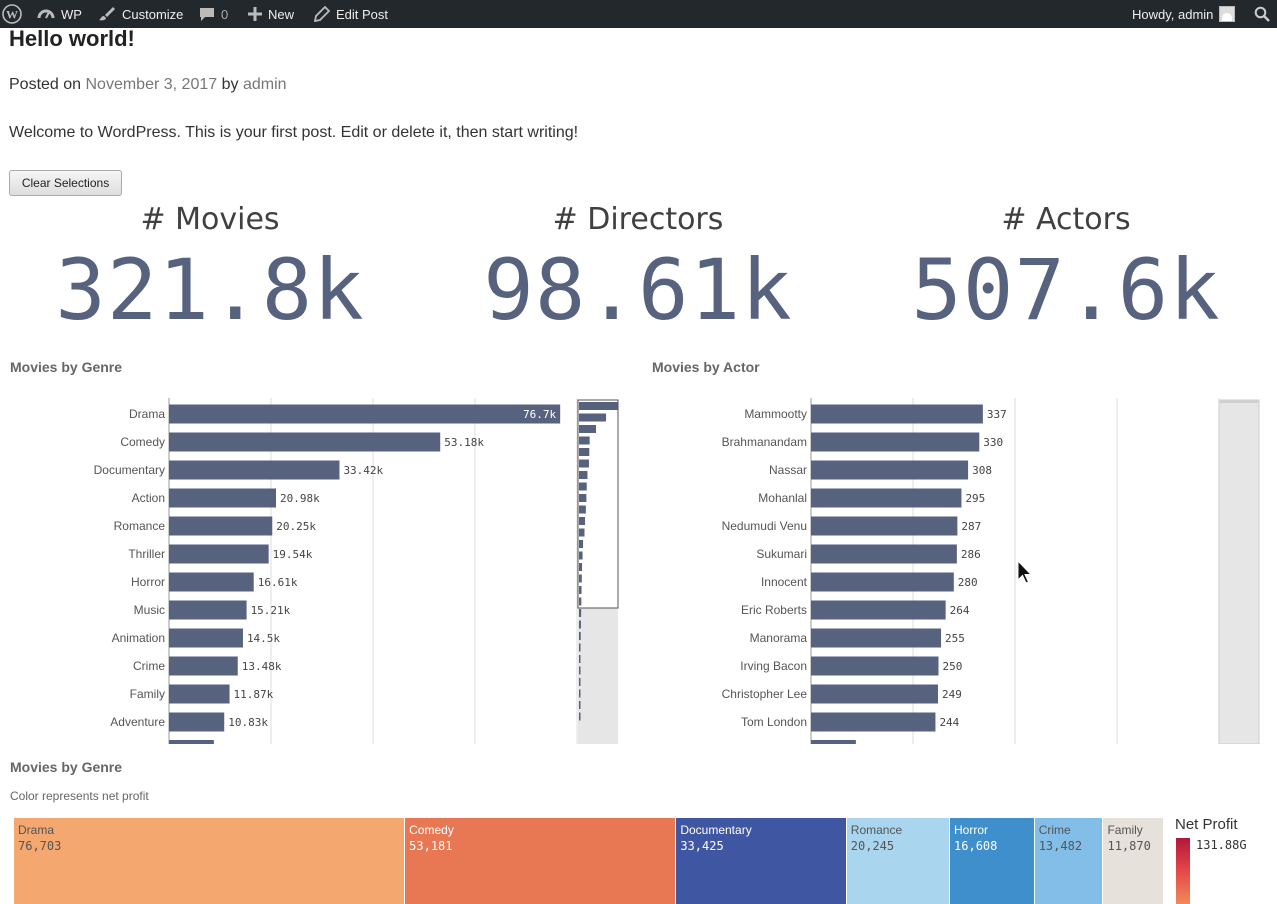  I want to click on wordpress-logo-icon: W, so click(12, 14).